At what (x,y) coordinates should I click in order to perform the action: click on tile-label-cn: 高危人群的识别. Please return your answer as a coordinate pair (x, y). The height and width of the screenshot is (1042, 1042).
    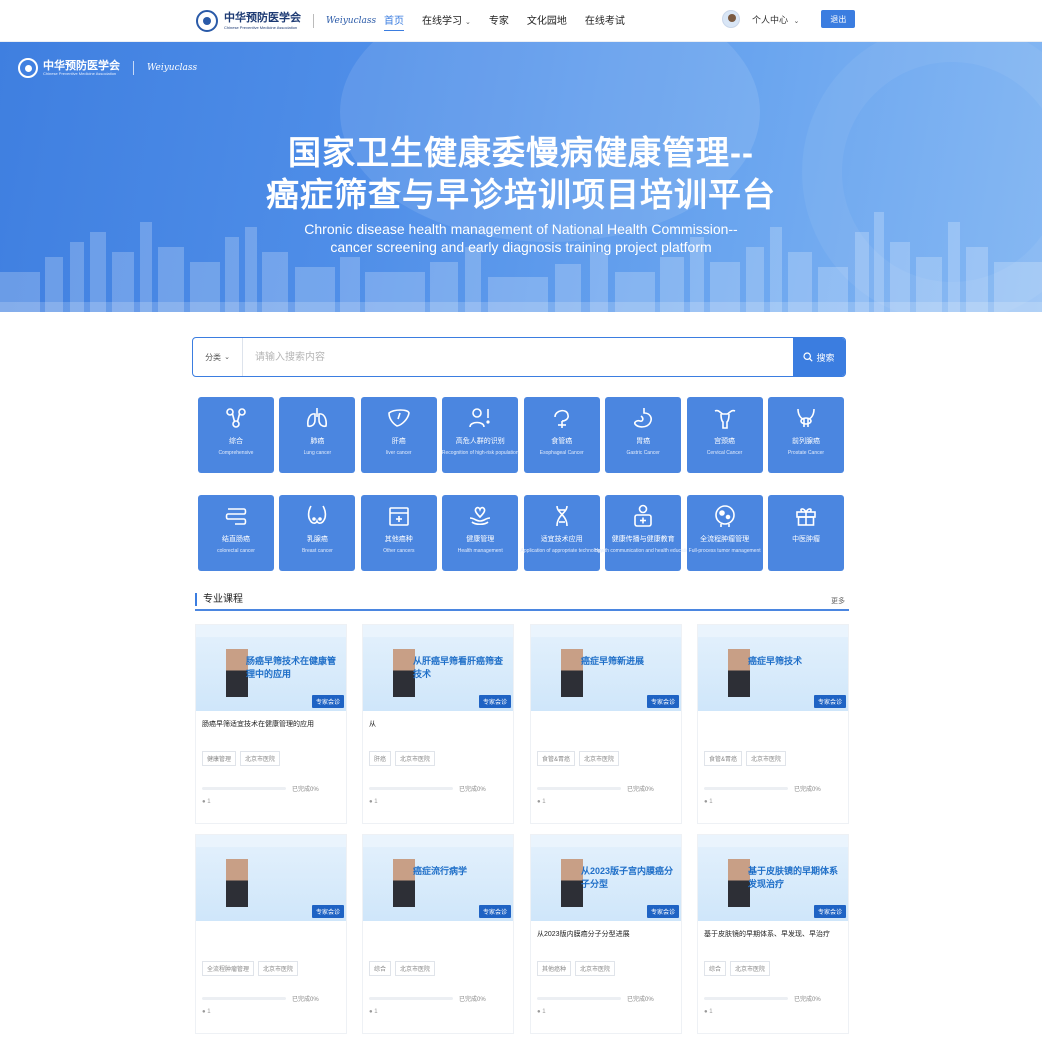
    Looking at the image, I should click on (480, 441).